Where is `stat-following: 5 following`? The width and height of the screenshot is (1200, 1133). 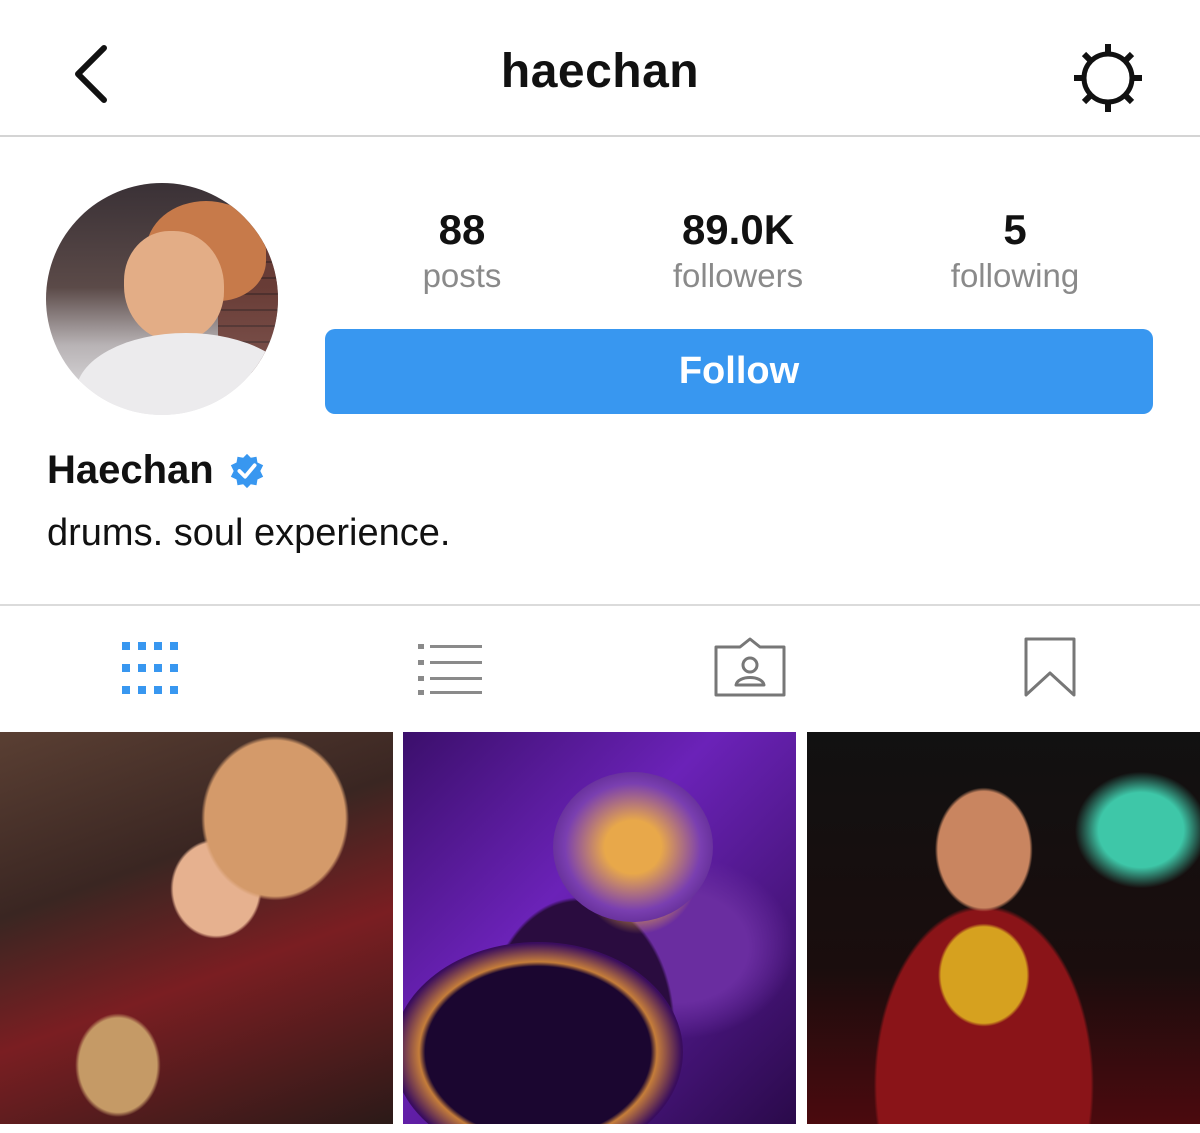 stat-following: 5 following is located at coordinates (1015, 252).